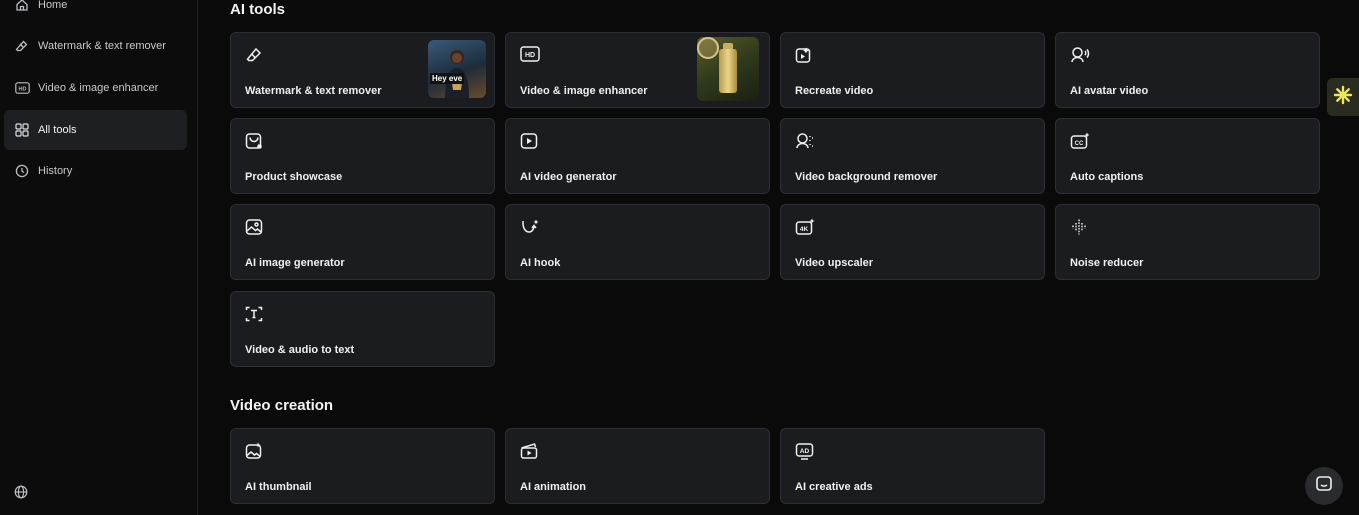 The height and width of the screenshot is (515, 1359). Describe the element at coordinates (1109, 91) in the screenshot. I see `tool-card-label: AI avatar video` at that location.